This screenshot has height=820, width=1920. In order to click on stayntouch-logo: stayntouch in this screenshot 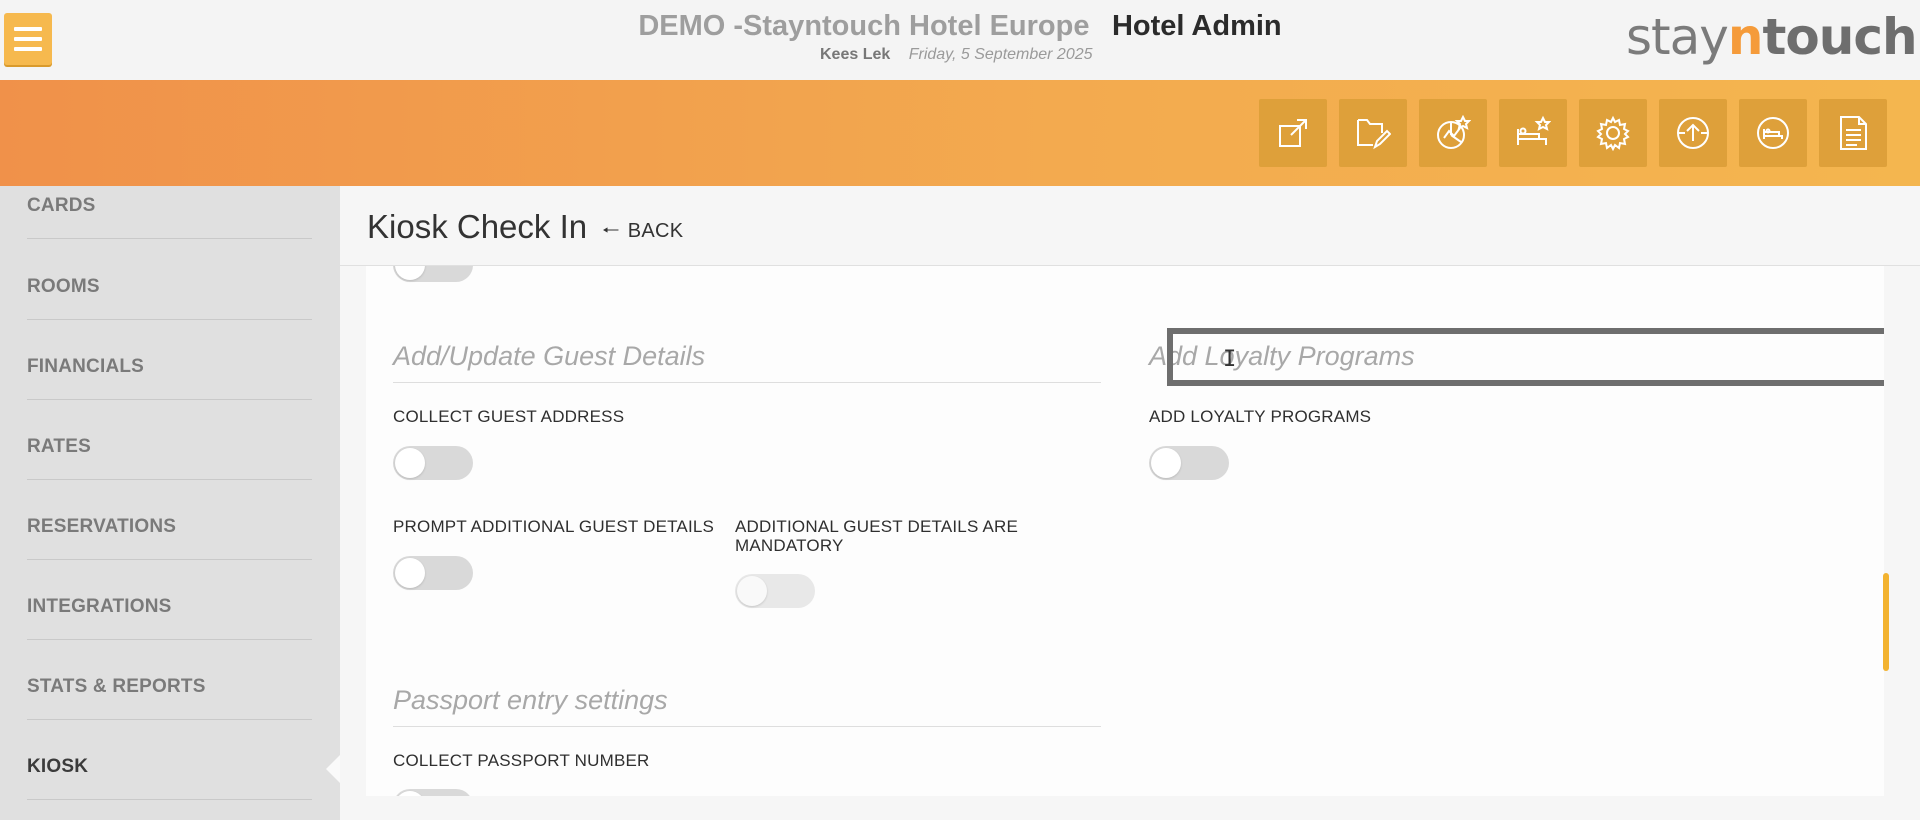, I will do `click(1772, 37)`.